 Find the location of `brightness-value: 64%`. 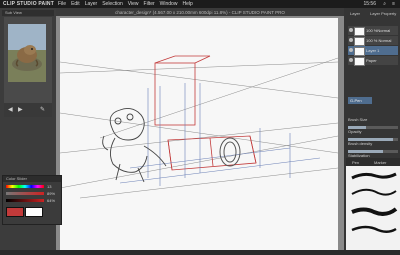

brightness-value: 64% is located at coordinates (51, 200).